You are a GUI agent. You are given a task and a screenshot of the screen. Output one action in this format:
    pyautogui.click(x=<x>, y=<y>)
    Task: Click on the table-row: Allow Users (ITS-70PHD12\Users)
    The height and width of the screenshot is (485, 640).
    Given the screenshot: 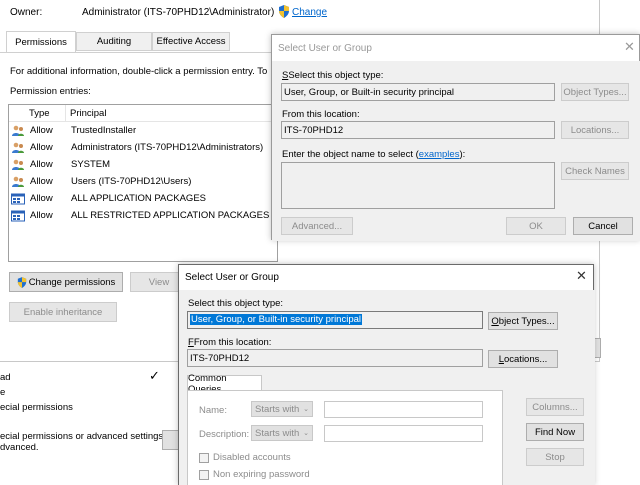 What is the action you would take?
    pyautogui.click(x=101, y=181)
    